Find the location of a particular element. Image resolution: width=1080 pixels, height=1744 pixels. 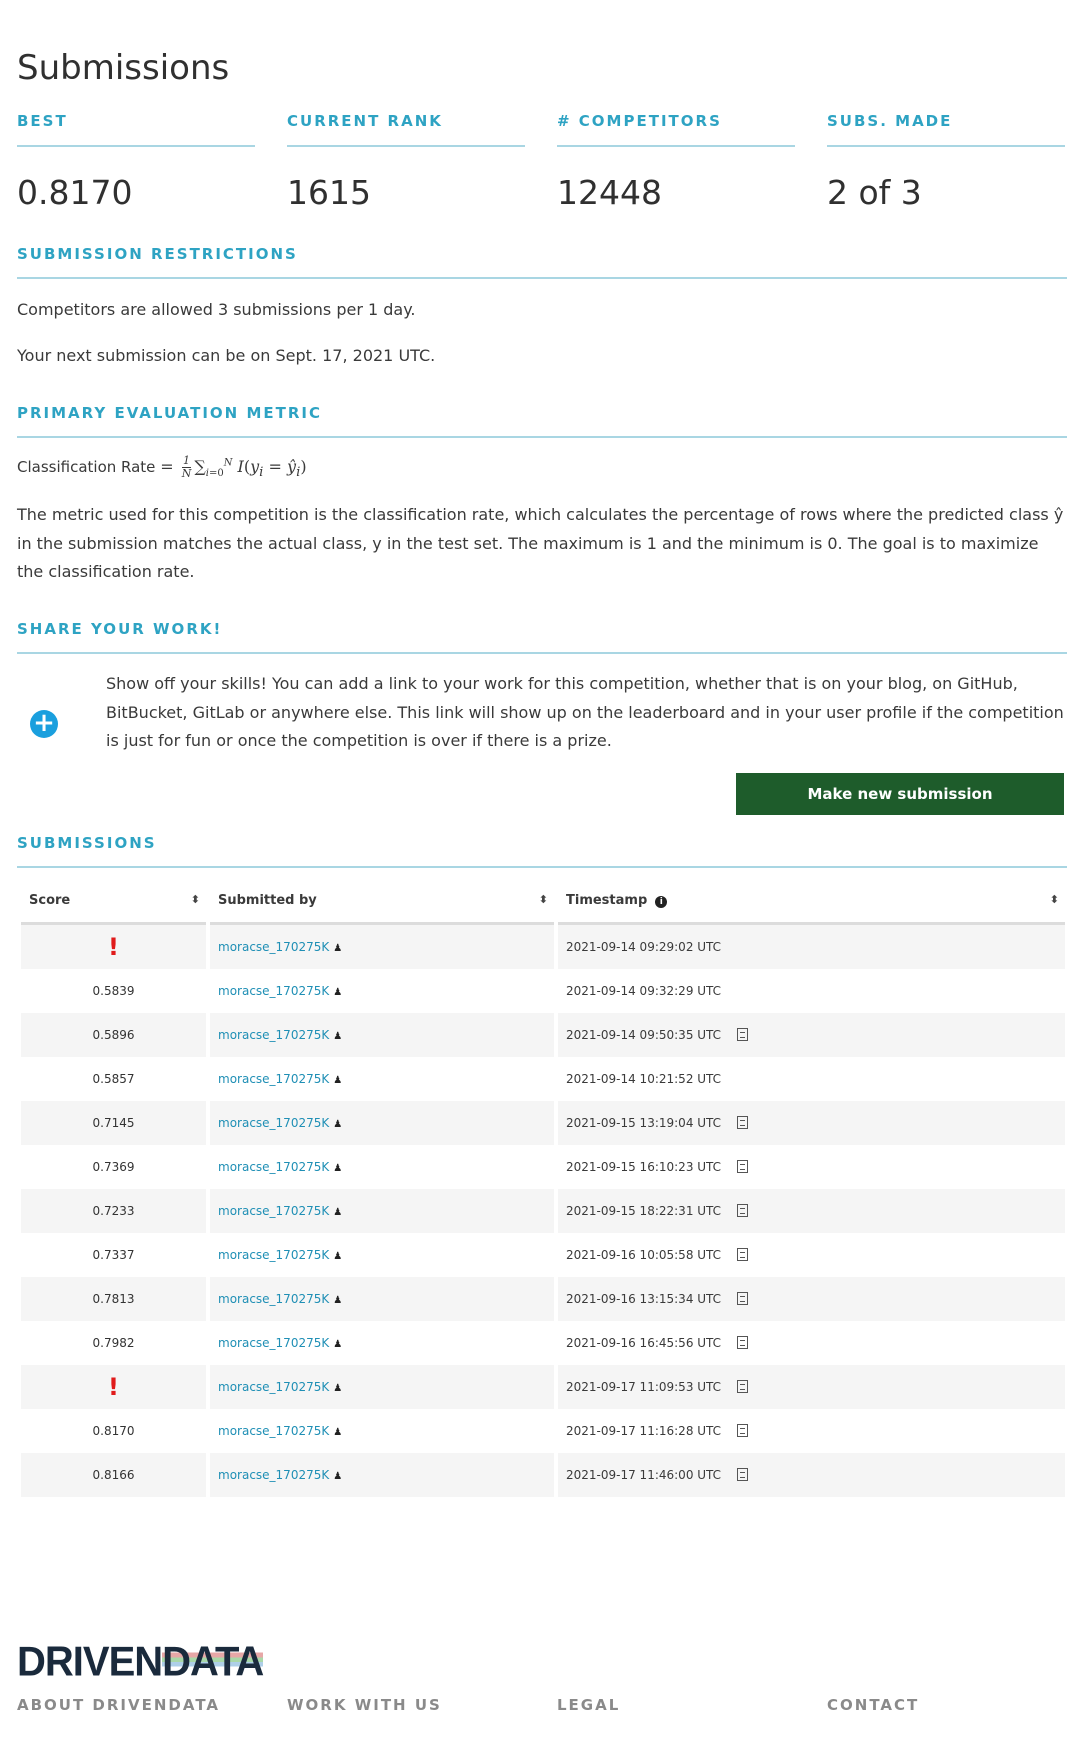

stat-value: 1615 is located at coordinates (329, 192).